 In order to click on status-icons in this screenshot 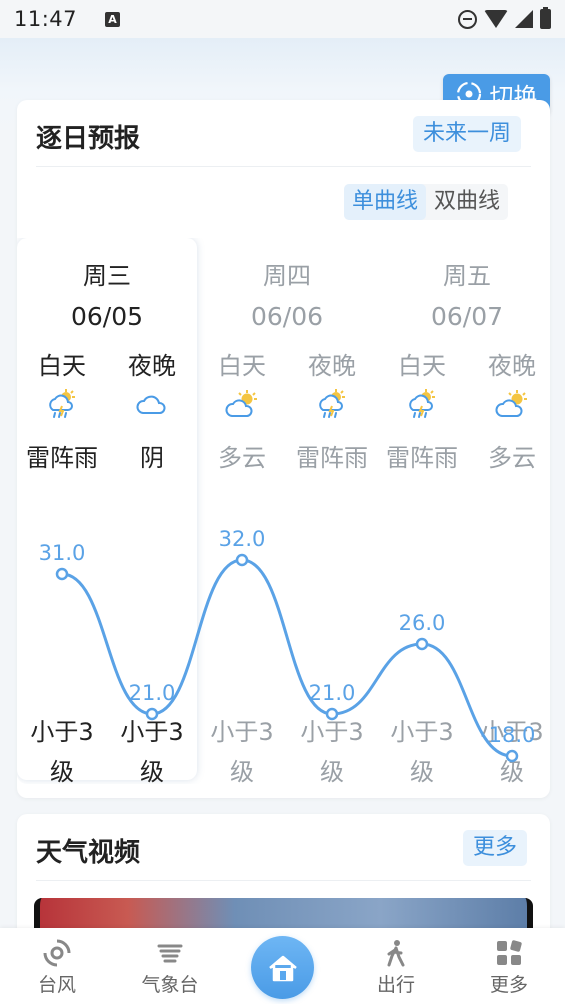, I will do `click(504, 18)`.